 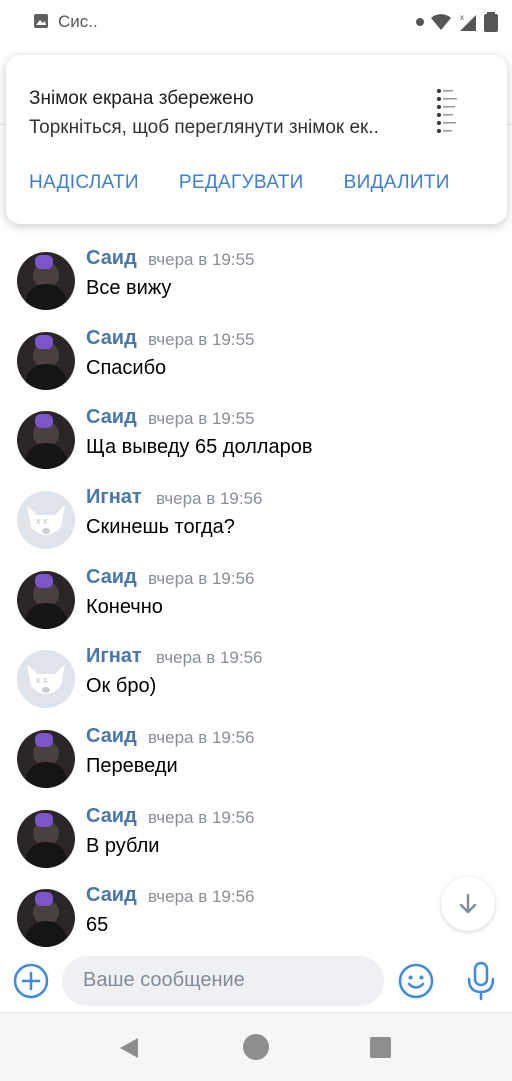 What do you see at coordinates (204, 127) in the screenshot?
I see `notification-body: Торкніться, щоб переглянути знімок ек..` at bounding box center [204, 127].